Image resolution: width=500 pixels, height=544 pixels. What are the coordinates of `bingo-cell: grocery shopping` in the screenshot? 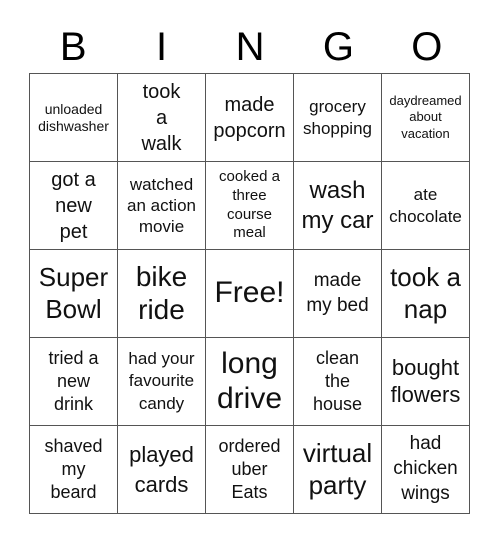 It's located at (338, 118).